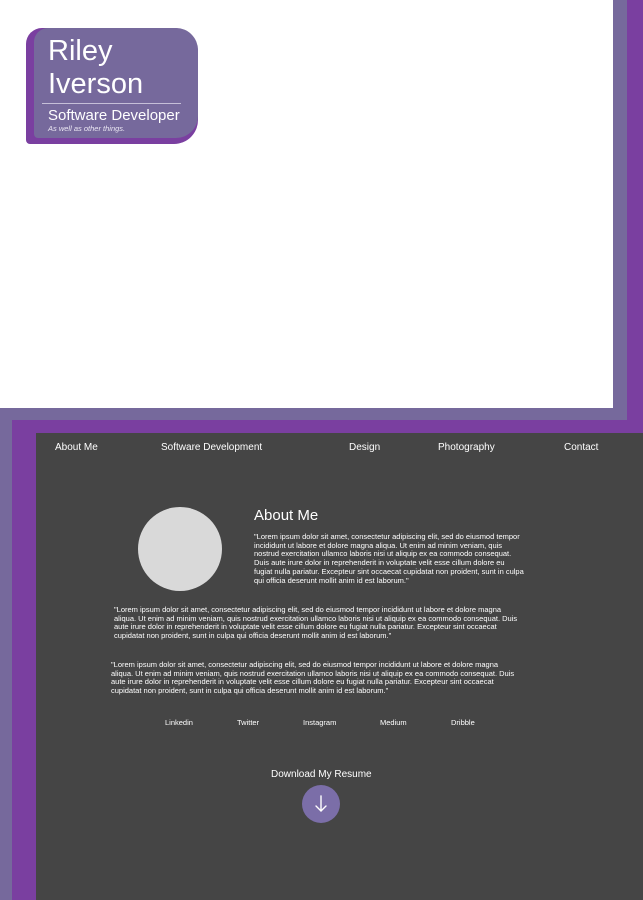 This screenshot has height=900, width=643. Describe the element at coordinates (319, 723) in the screenshot. I see `social-link-instagram: Instagram` at that location.